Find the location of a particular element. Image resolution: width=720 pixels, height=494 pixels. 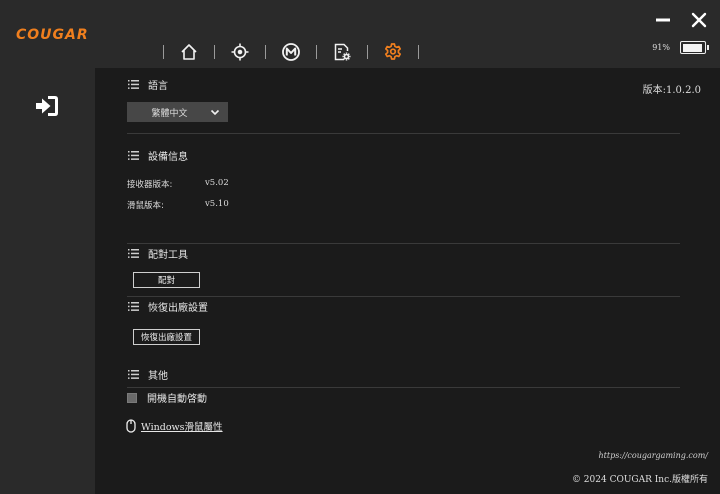

sidebar is located at coordinates (47, 281).